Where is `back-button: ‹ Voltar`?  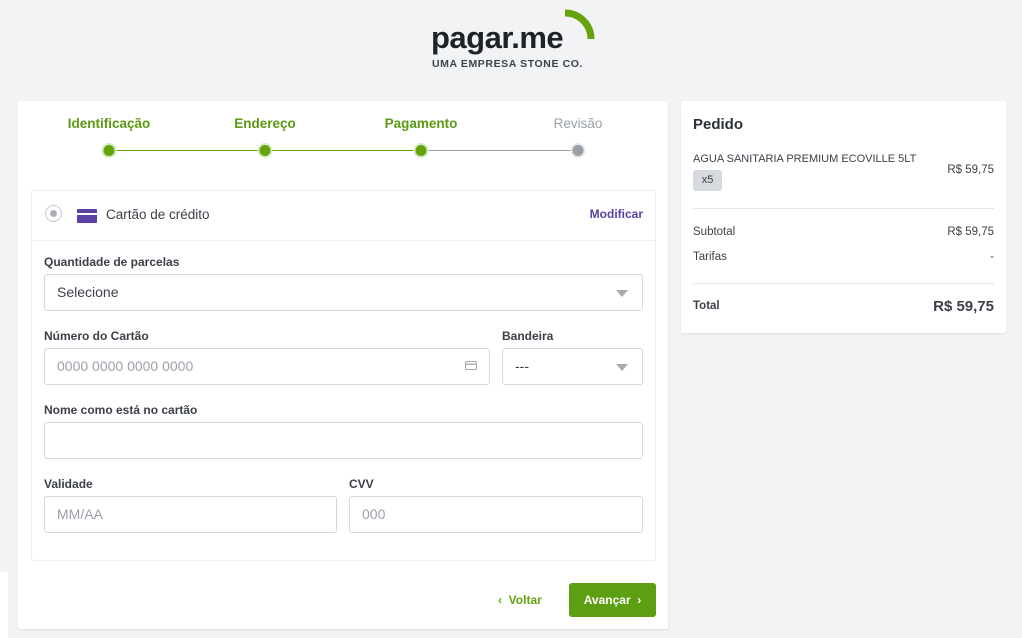
back-button: ‹ Voltar is located at coordinates (520, 600).